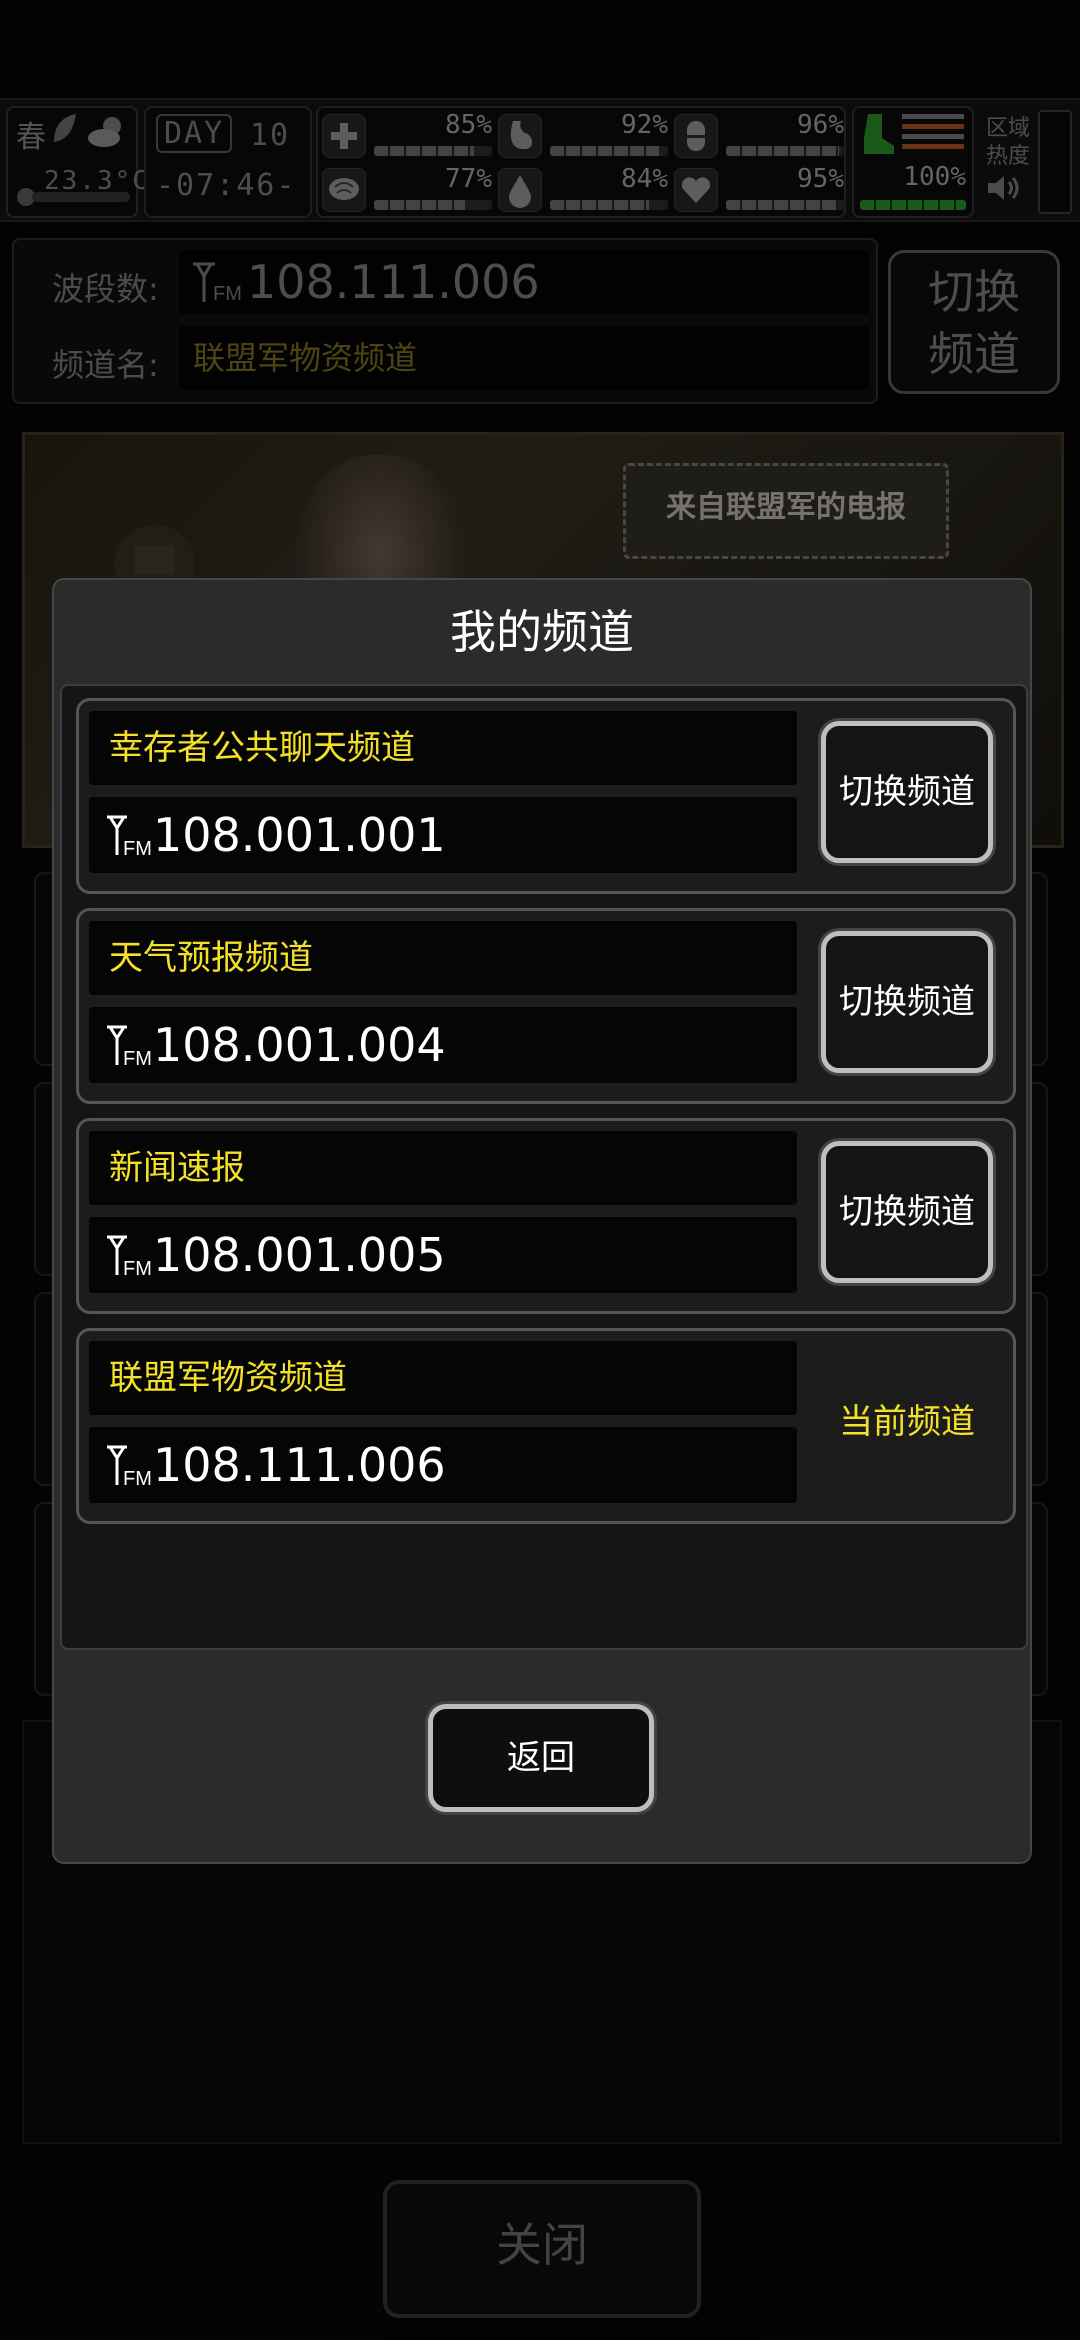 The height and width of the screenshot is (2340, 1080). I want to click on channel-freq-box: FM 108.001.005, so click(443, 1255).